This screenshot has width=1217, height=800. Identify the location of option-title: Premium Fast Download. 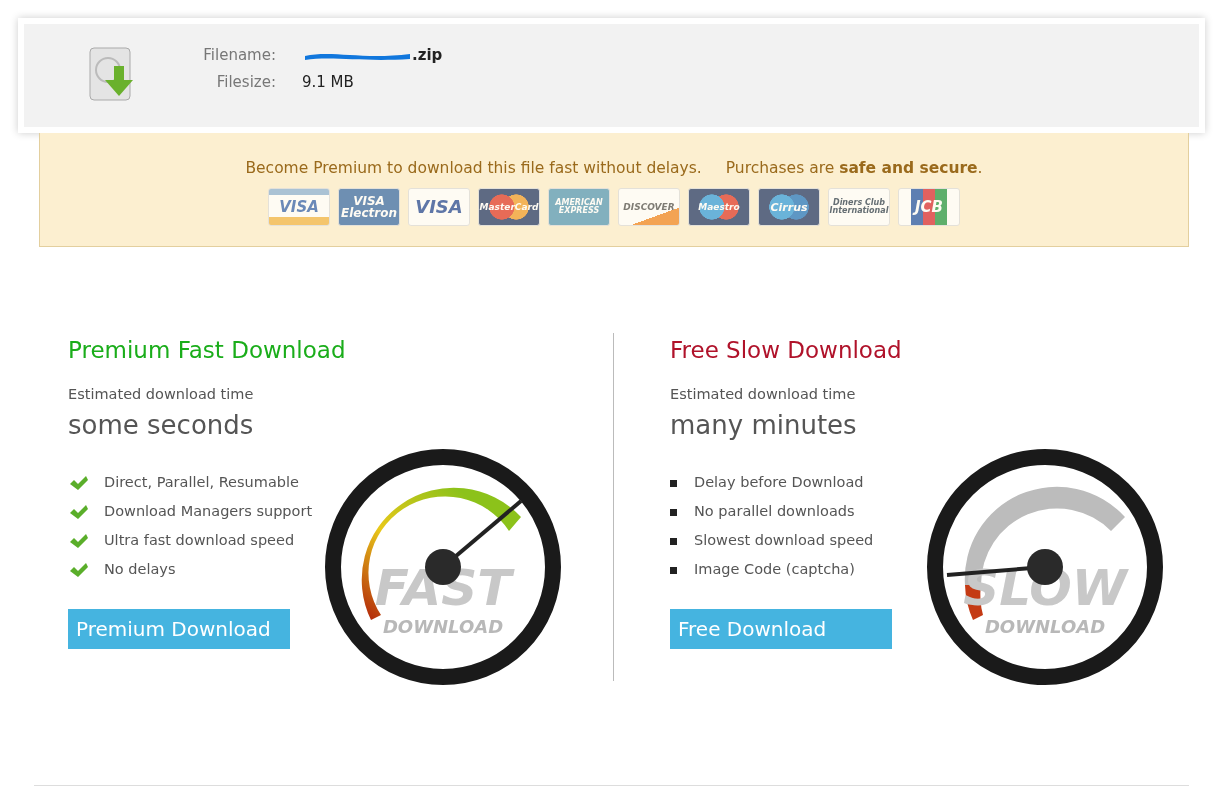
(207, 351).